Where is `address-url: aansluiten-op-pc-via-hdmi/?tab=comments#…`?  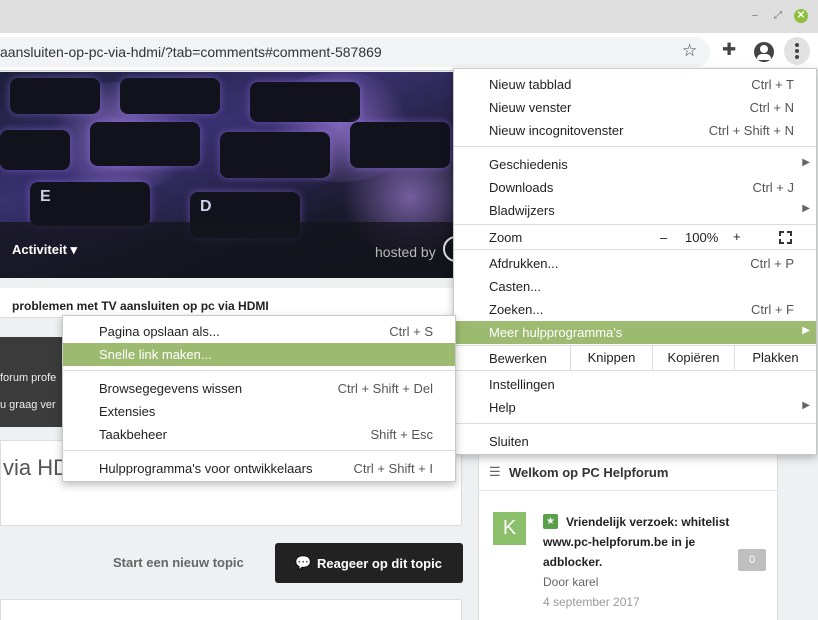
address-url: aansluiten-op-pc-via-hdmi/?tab=comments#… is located at coordinates (191, 52).